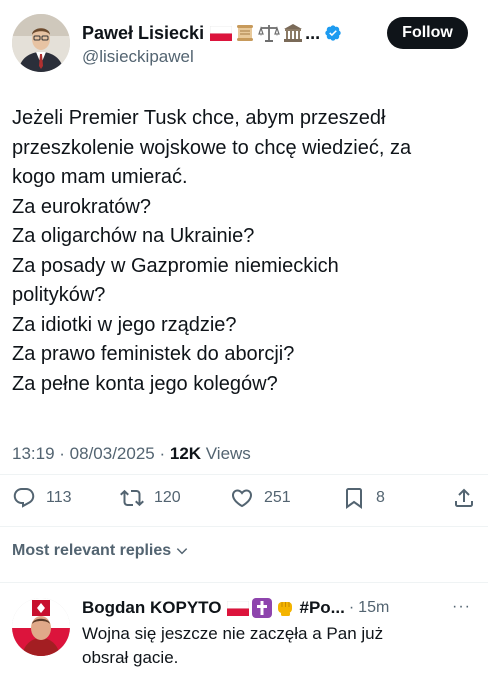 This screenshot has height=680, width=488. I want to click on tweet-date: 08/03/2025, so click(112, 453).